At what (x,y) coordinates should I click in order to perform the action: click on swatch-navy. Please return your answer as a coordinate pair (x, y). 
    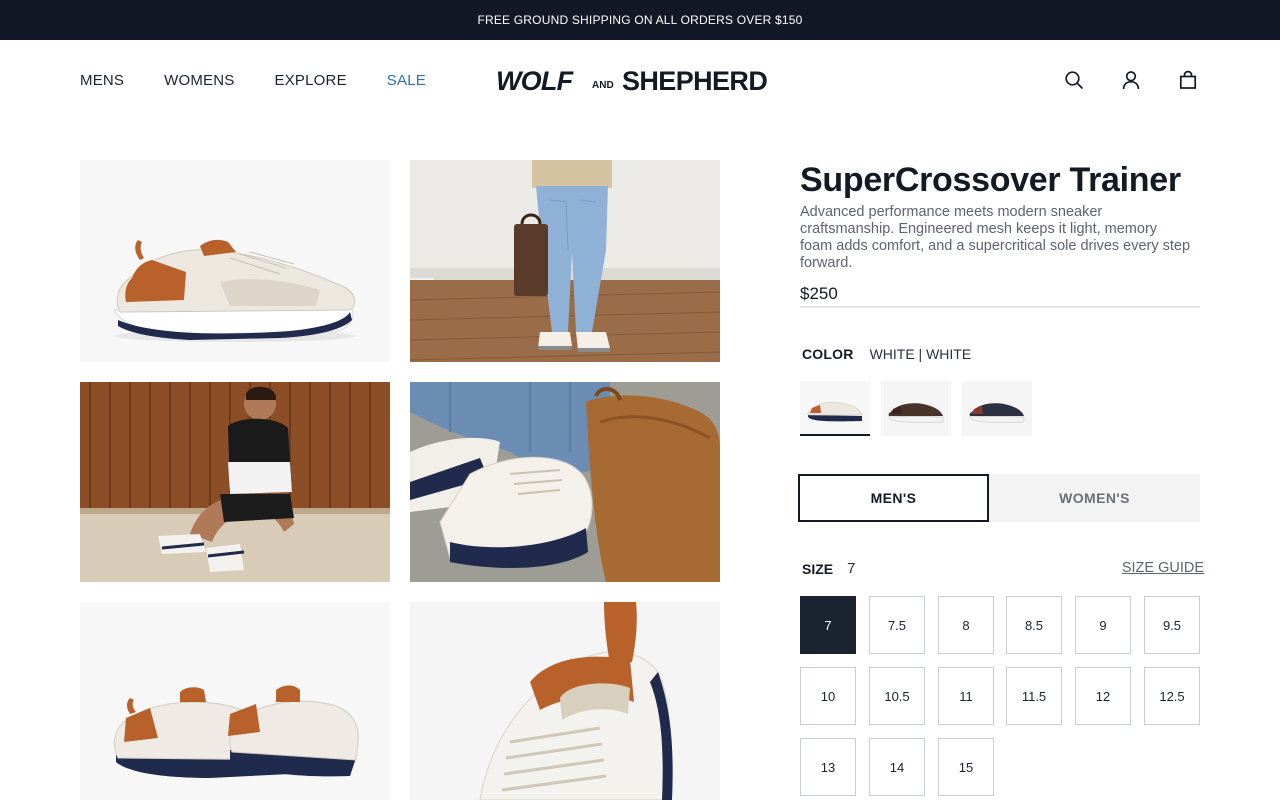
    Looking at the image, I should click on (997, 408).